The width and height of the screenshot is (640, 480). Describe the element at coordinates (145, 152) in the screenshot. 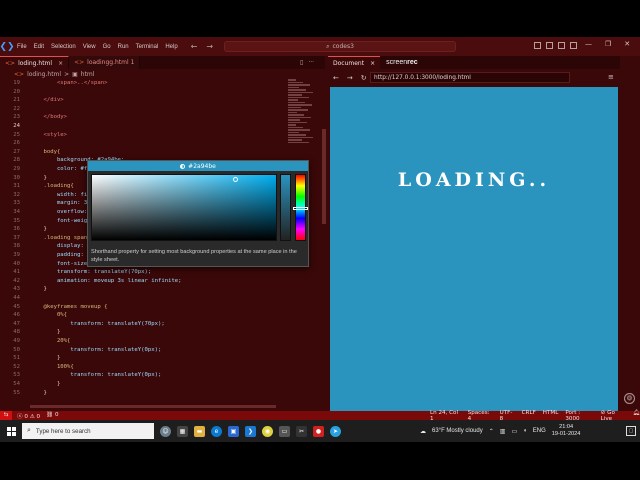

I see `code-line: 27 body{` at that location.